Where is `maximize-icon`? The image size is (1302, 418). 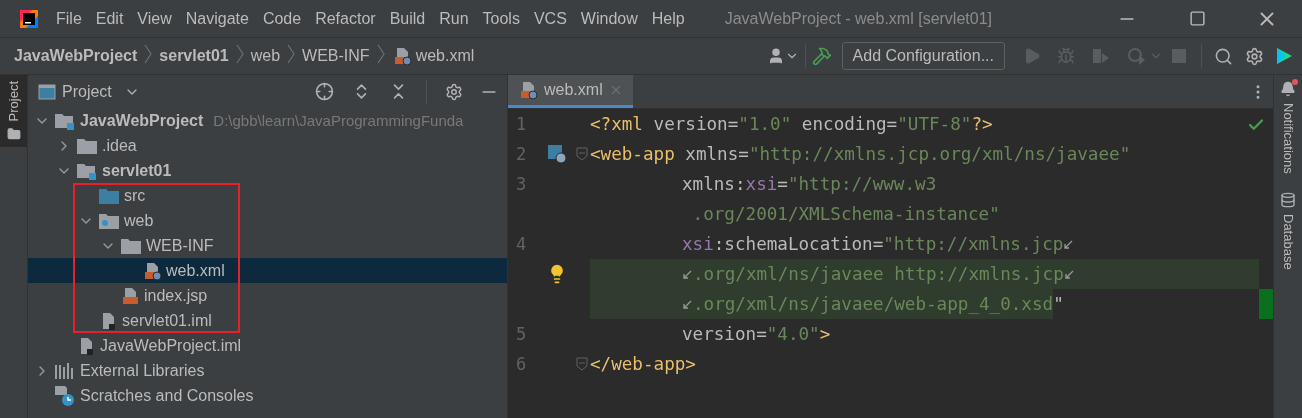
maximize-icon is located at coordinates (1197, 18).